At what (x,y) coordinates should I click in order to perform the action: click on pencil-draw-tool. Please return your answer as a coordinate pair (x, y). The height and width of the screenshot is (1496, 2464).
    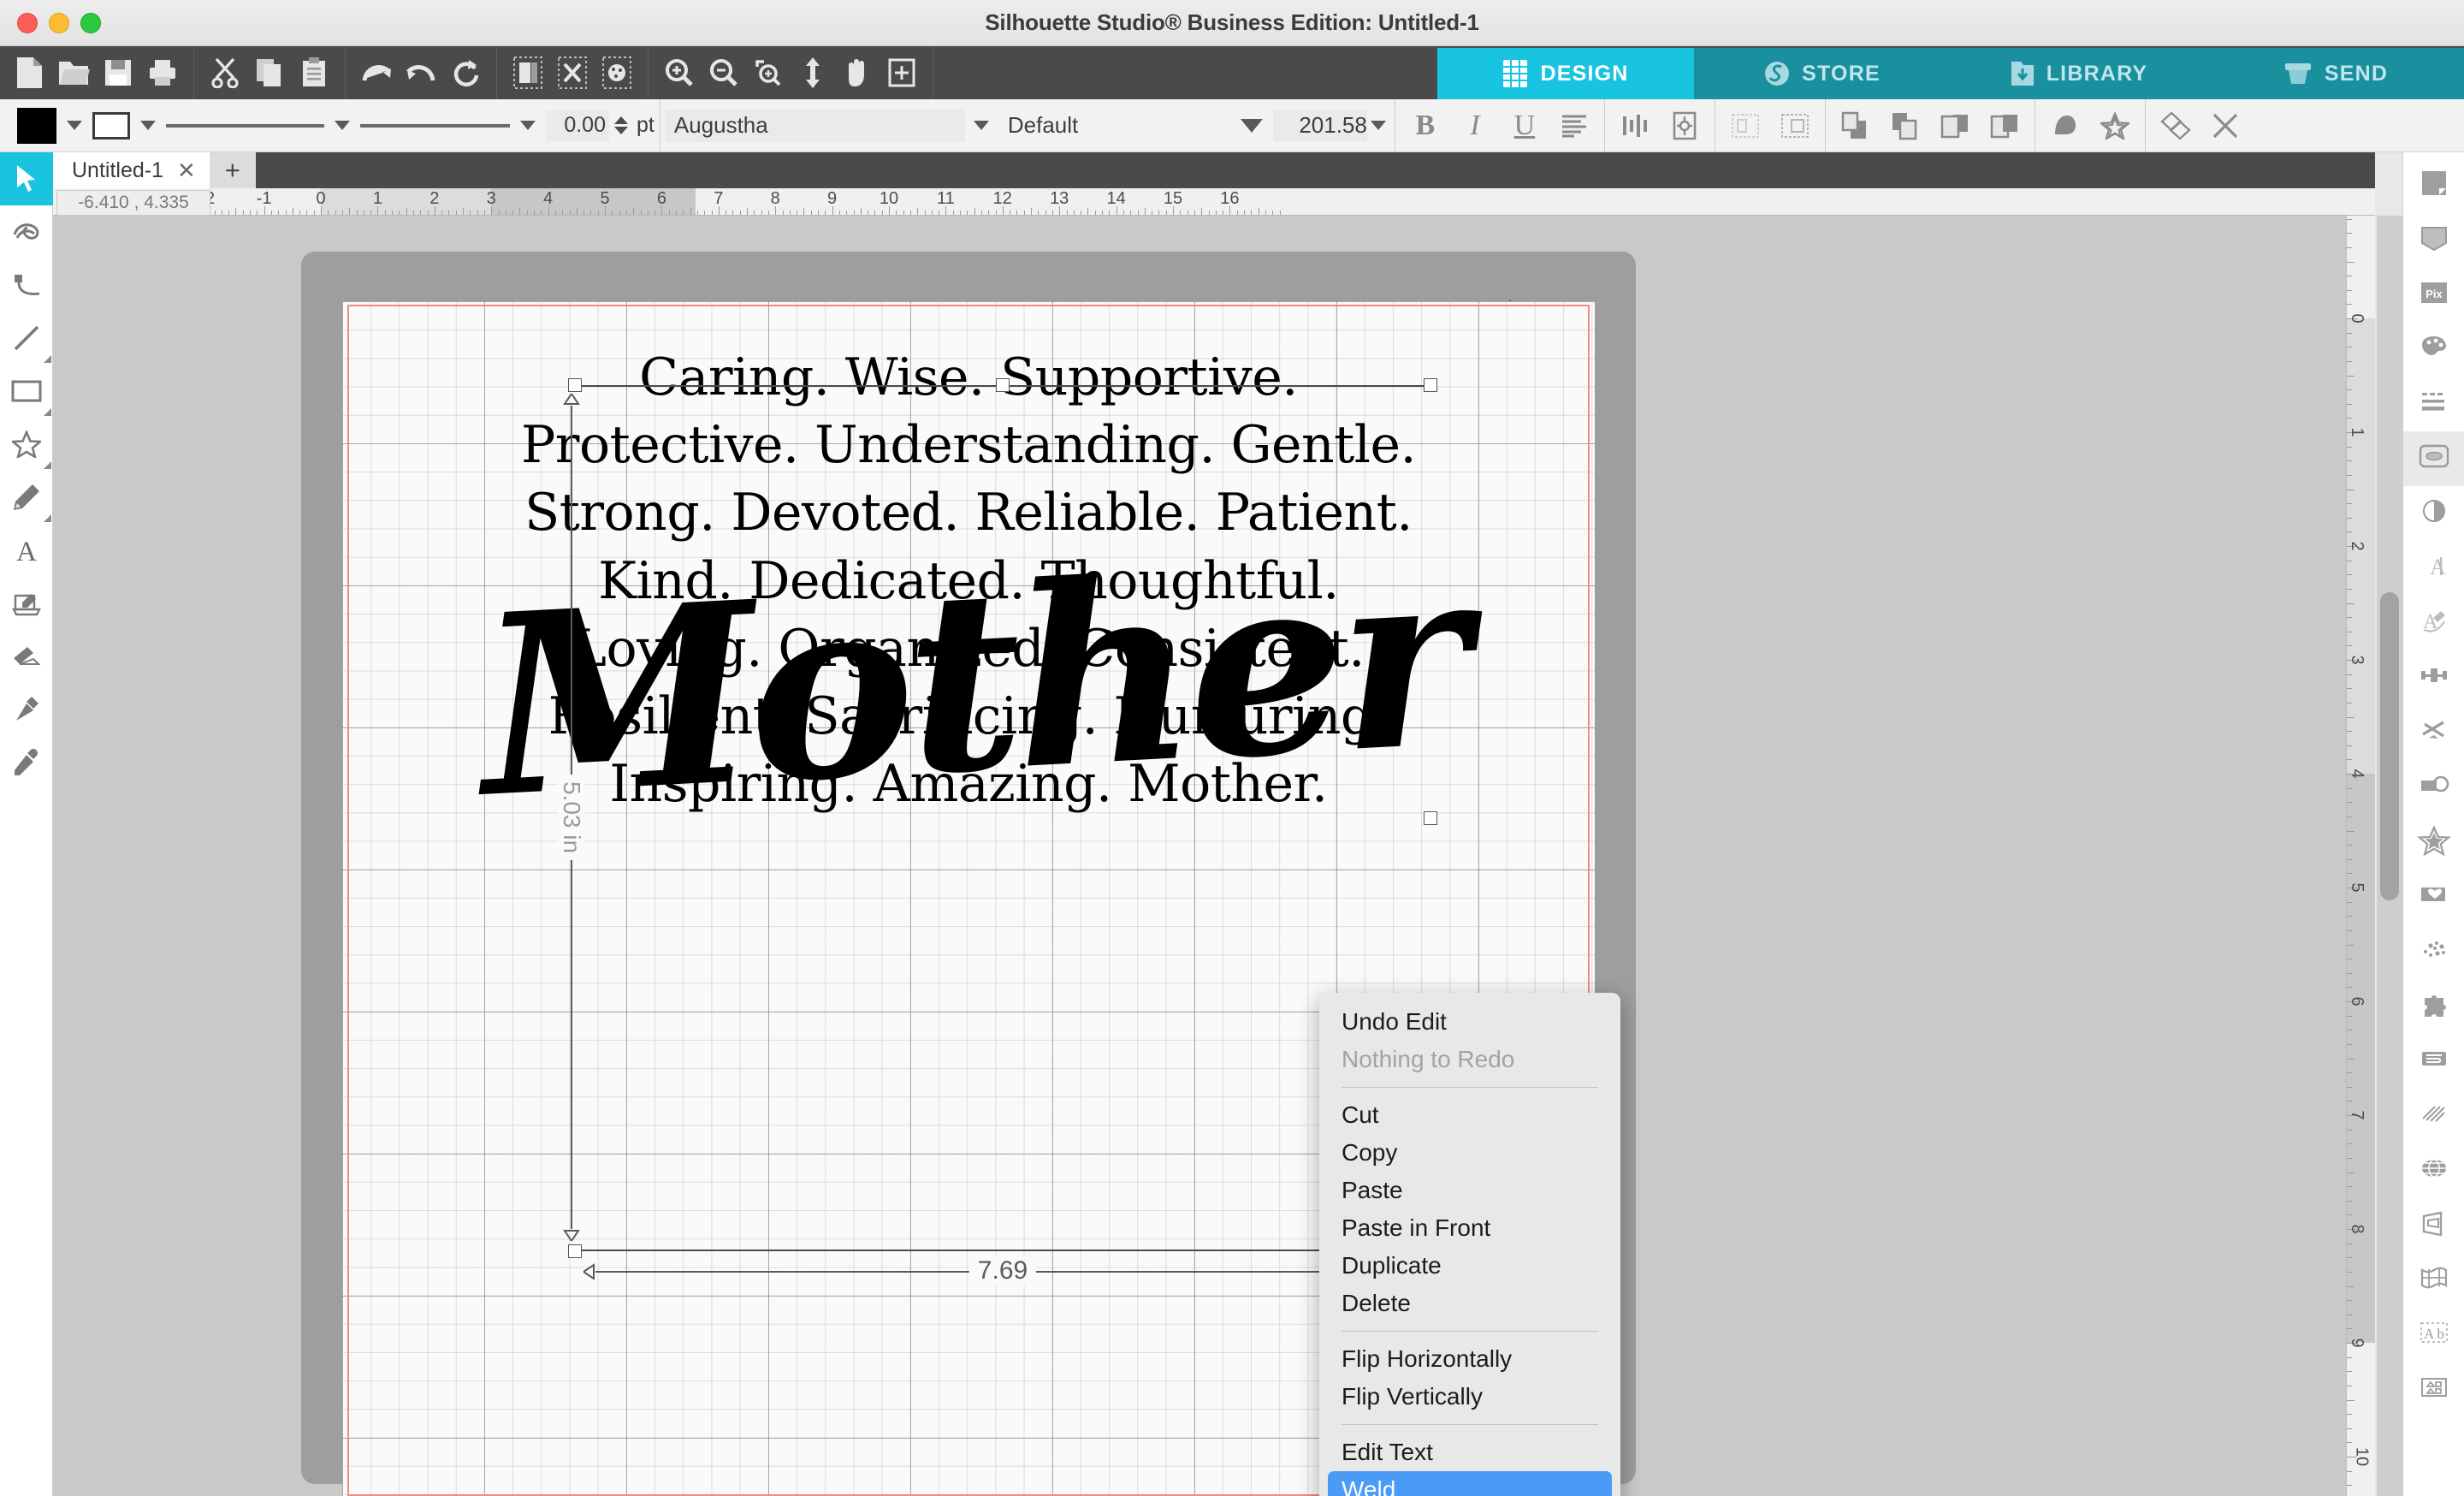
    Looking at the image, I should click on (26, 497).